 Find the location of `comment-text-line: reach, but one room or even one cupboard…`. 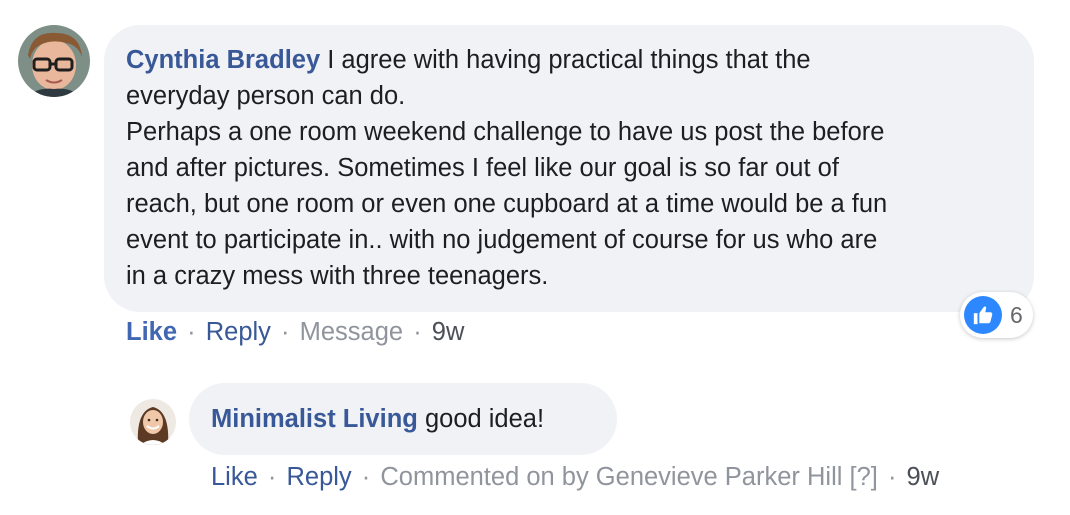

comment-text-line: reach, but one room or even one cupboard… is located at coordinates (507, 204).